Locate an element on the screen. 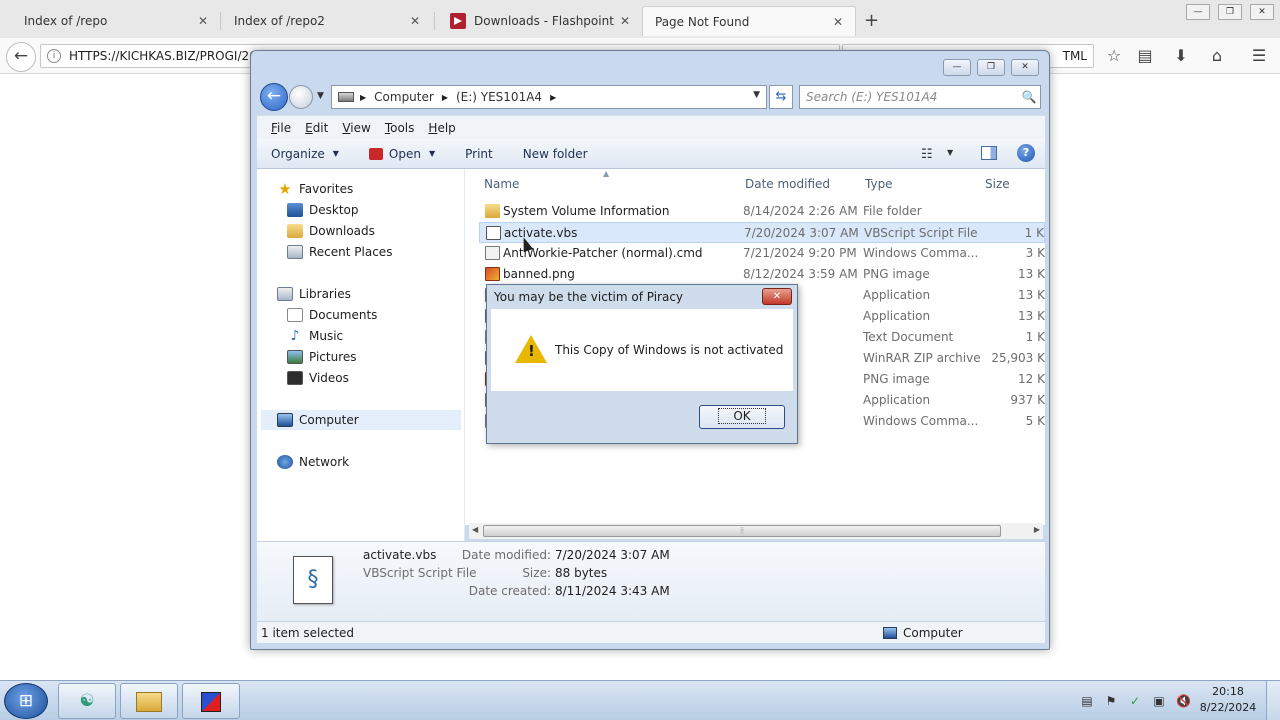 The height and width of the screenshot is (720, 1280). dialog-message: This Copy of Windows is not activated is located at coordinates (669, 350).